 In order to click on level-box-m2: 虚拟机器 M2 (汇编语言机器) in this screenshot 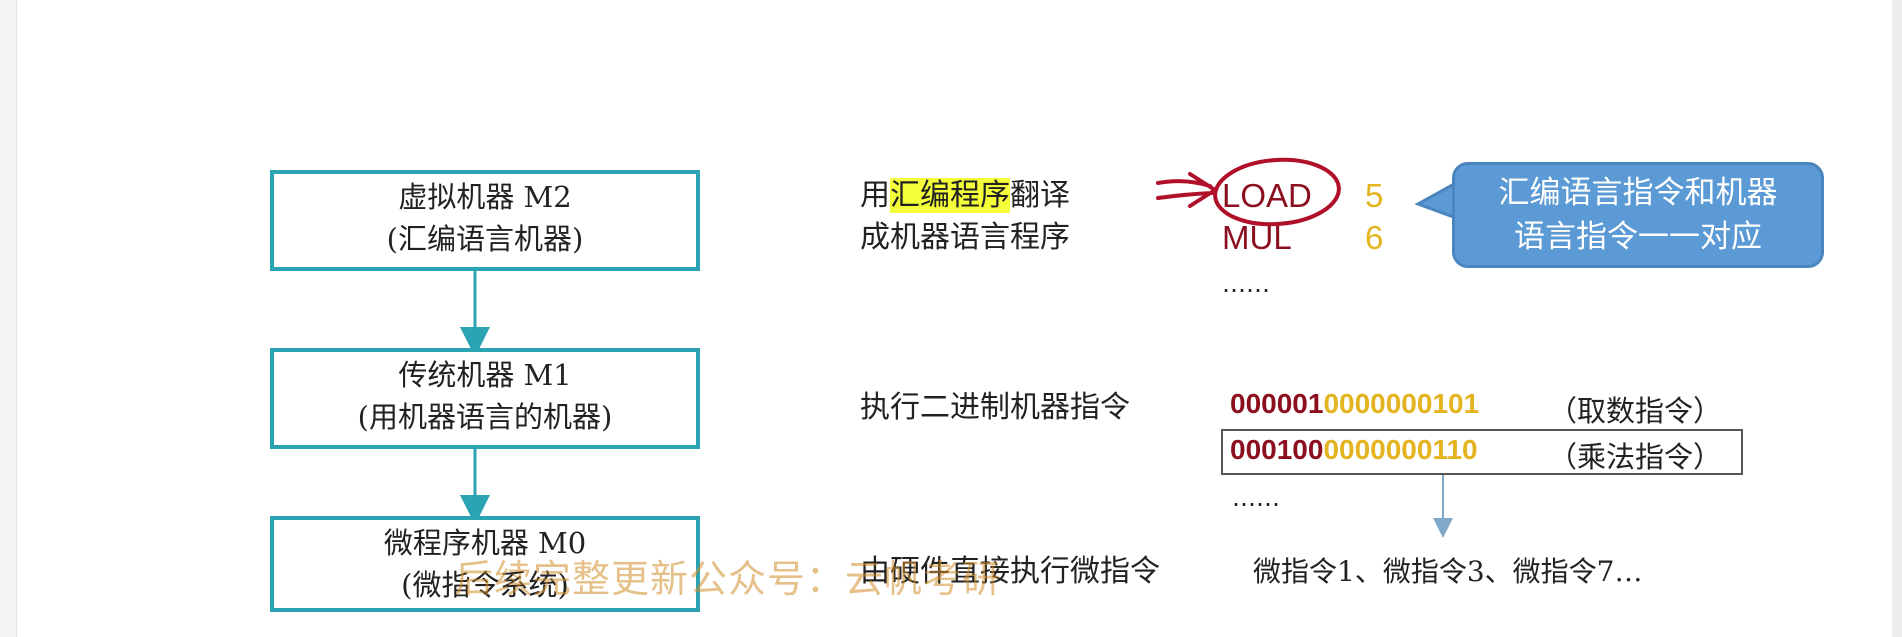, I will do `click(485, 220)`.